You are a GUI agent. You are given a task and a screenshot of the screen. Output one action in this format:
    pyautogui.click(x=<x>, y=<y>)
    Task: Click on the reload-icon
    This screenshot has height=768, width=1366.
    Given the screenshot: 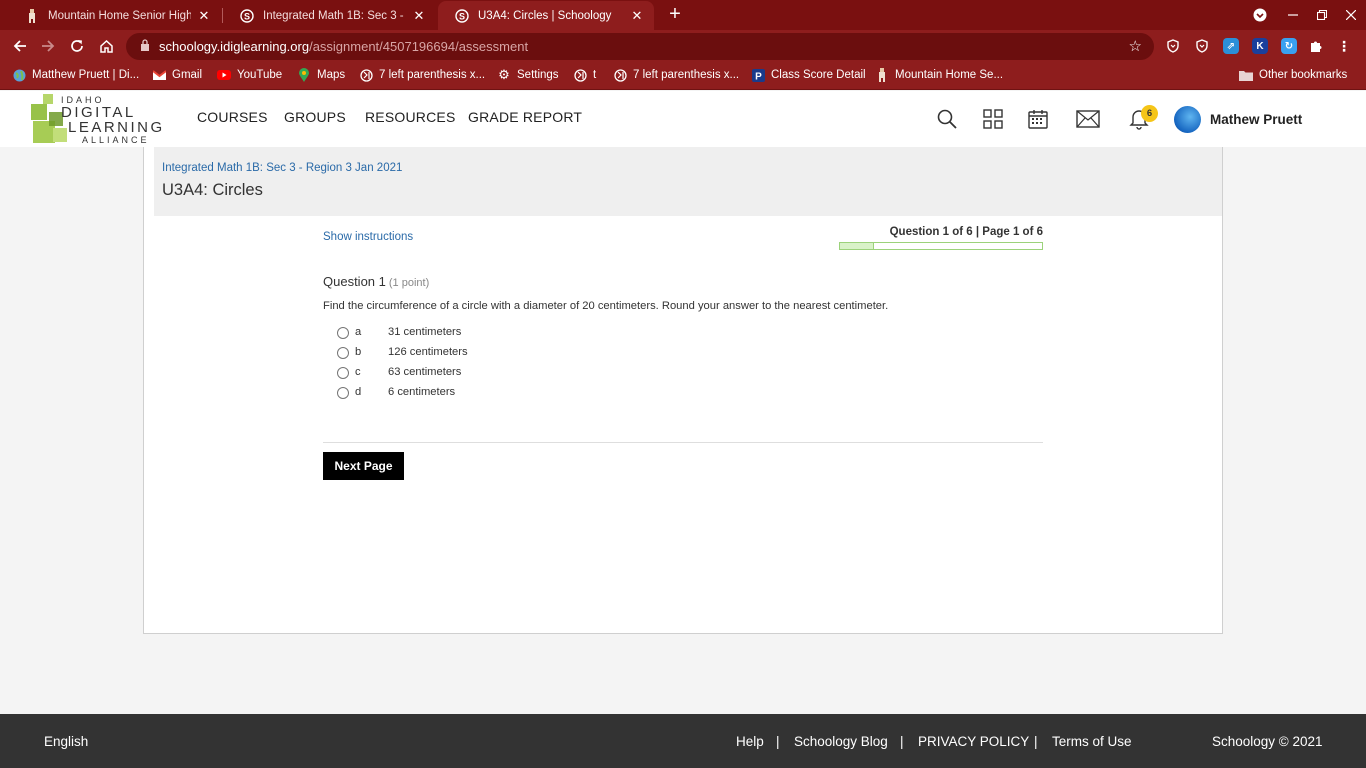 What is the action you would take?
    pyautogui.click(x=77, y=46)
    